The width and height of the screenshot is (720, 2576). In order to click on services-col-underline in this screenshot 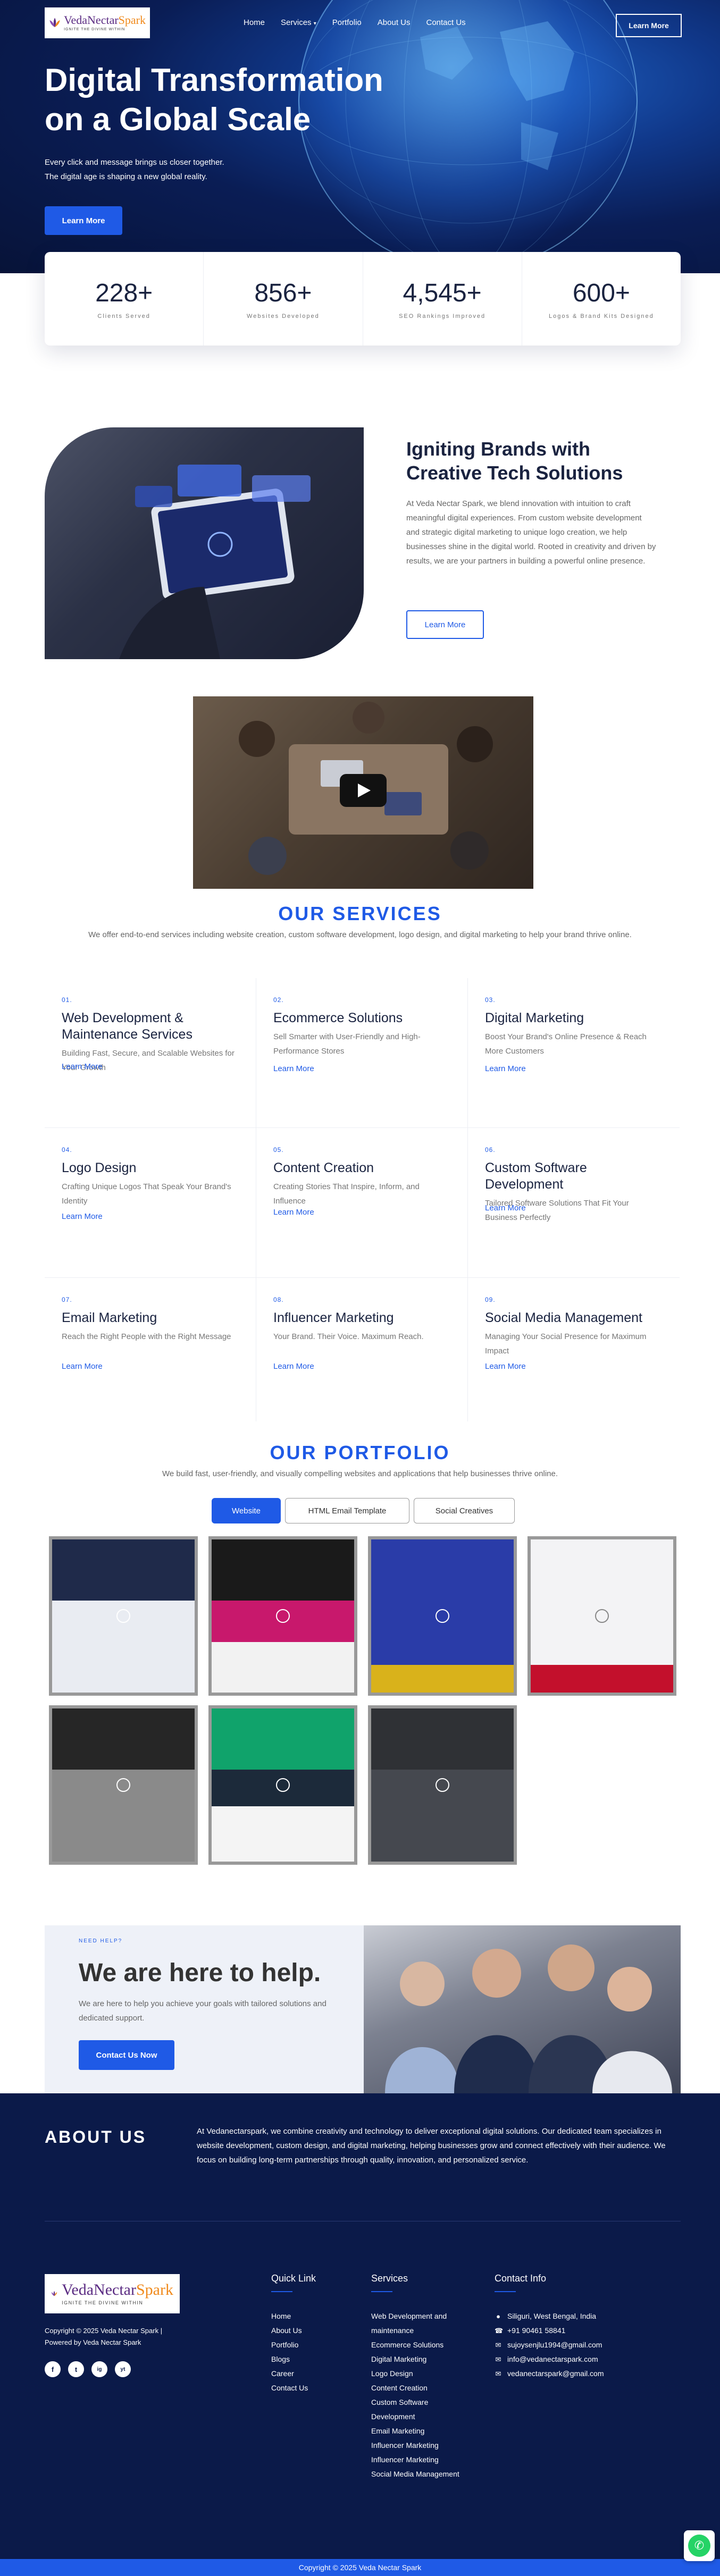, I will do `click(381, 2291)`.